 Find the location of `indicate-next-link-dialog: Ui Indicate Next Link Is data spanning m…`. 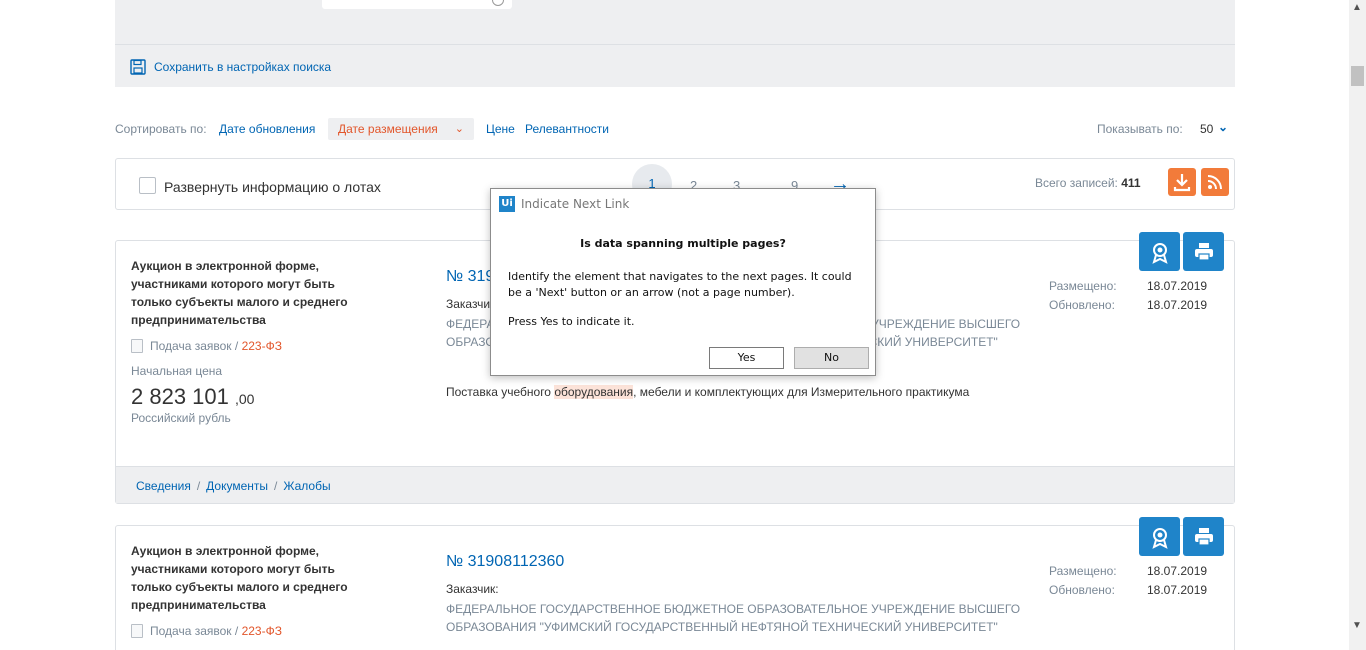

indicate-next-link-dialog: Ui Indicate Next Link Is data spanning m… is located at coordinates (683, 282).